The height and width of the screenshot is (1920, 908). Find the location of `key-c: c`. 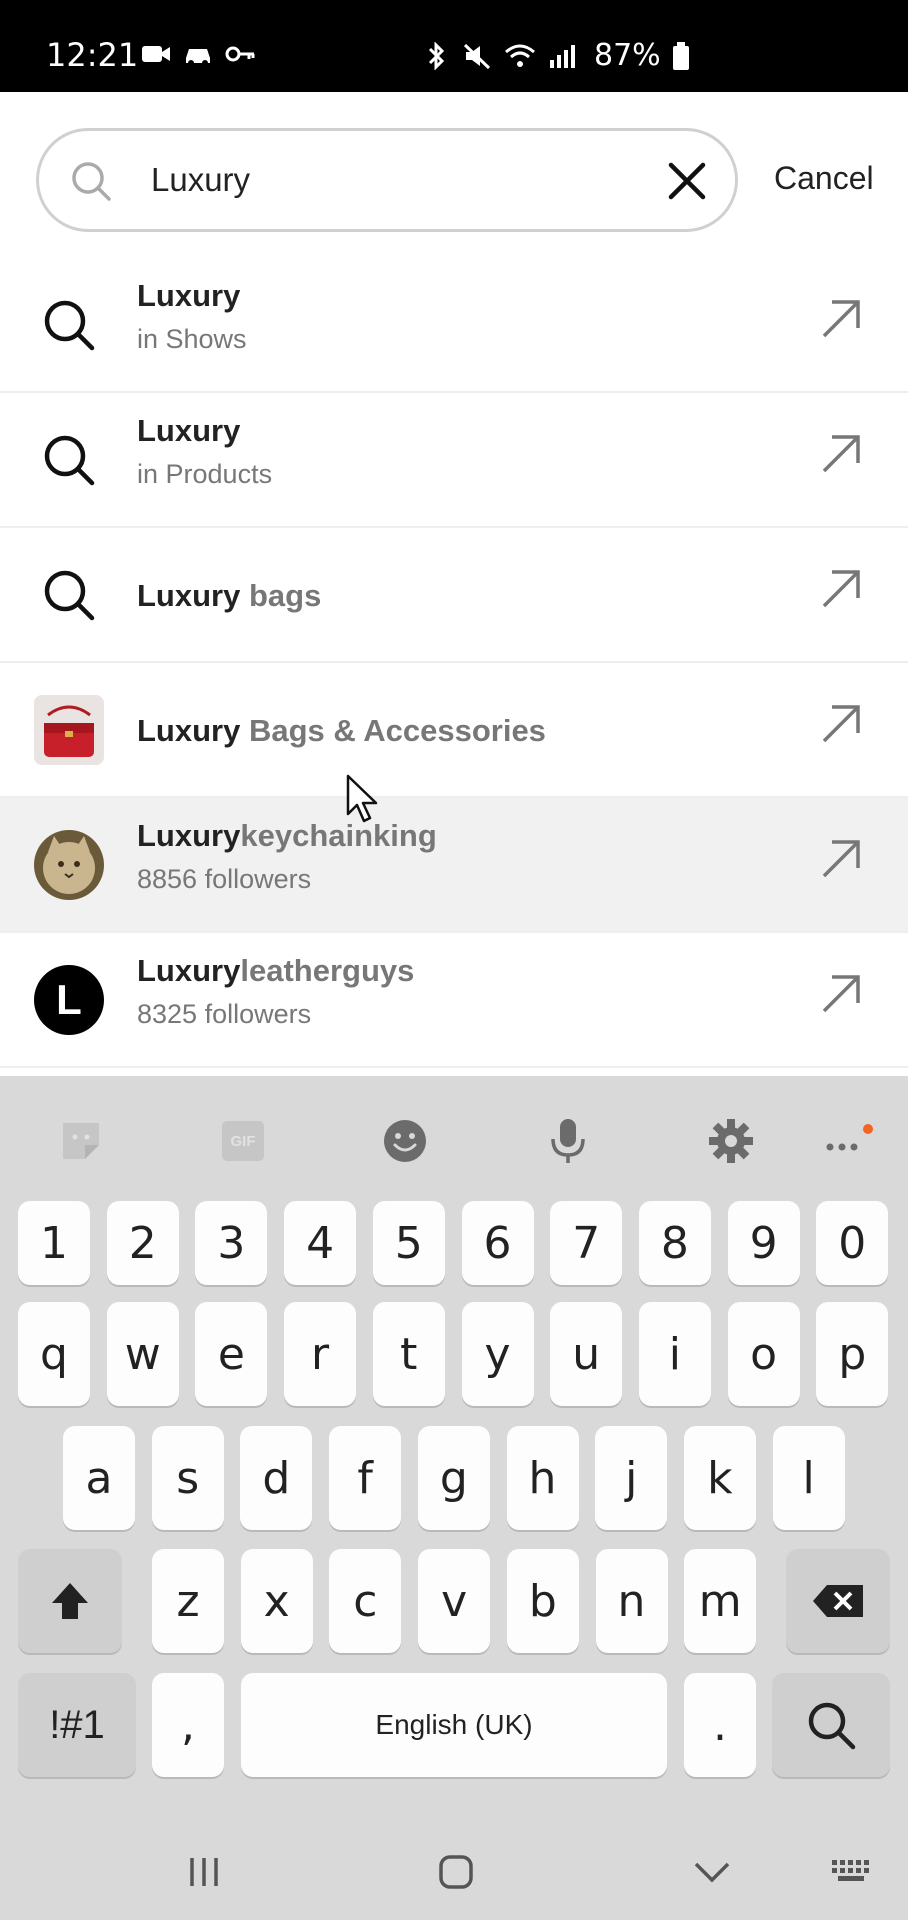

key-c: c is located at coordinates (365, 1601).